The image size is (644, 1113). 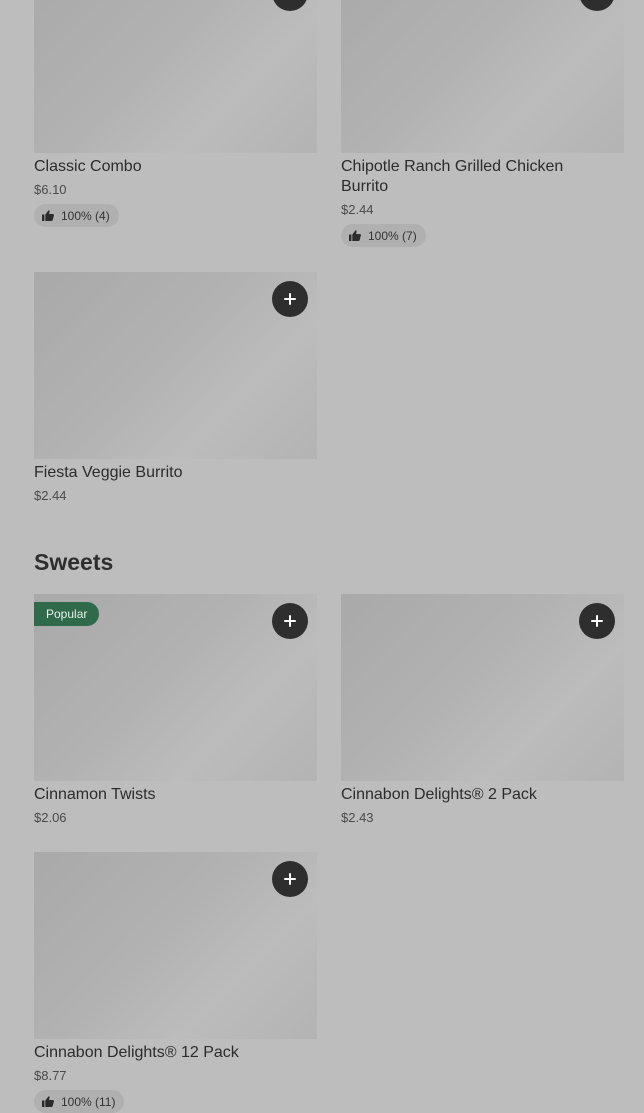 I want to click on rating-badge: 100% (11), so click(x=79, y=1101).